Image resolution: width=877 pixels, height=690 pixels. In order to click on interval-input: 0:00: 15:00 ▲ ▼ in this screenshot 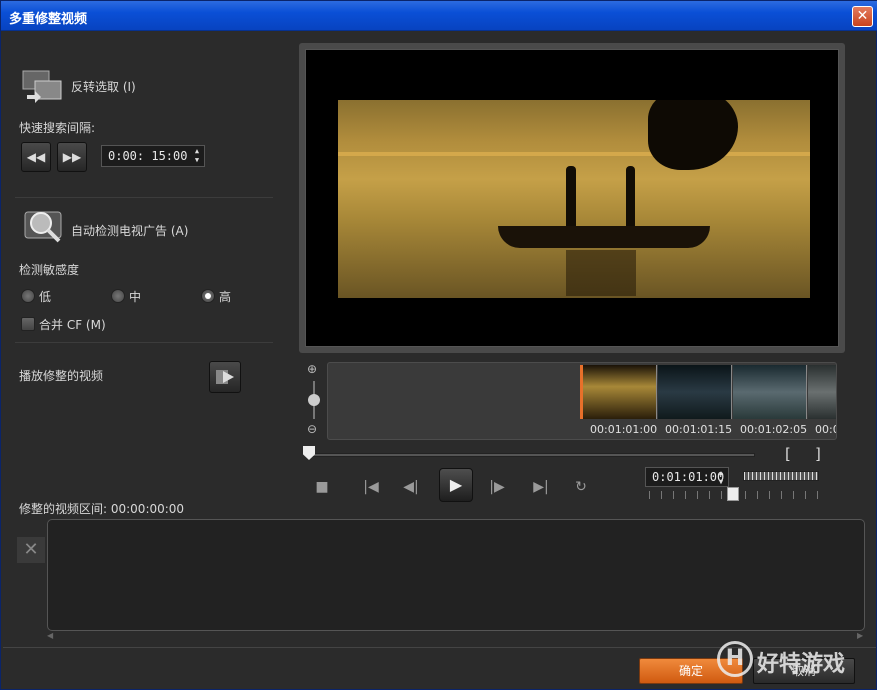, I will do `click(153, 156)`.